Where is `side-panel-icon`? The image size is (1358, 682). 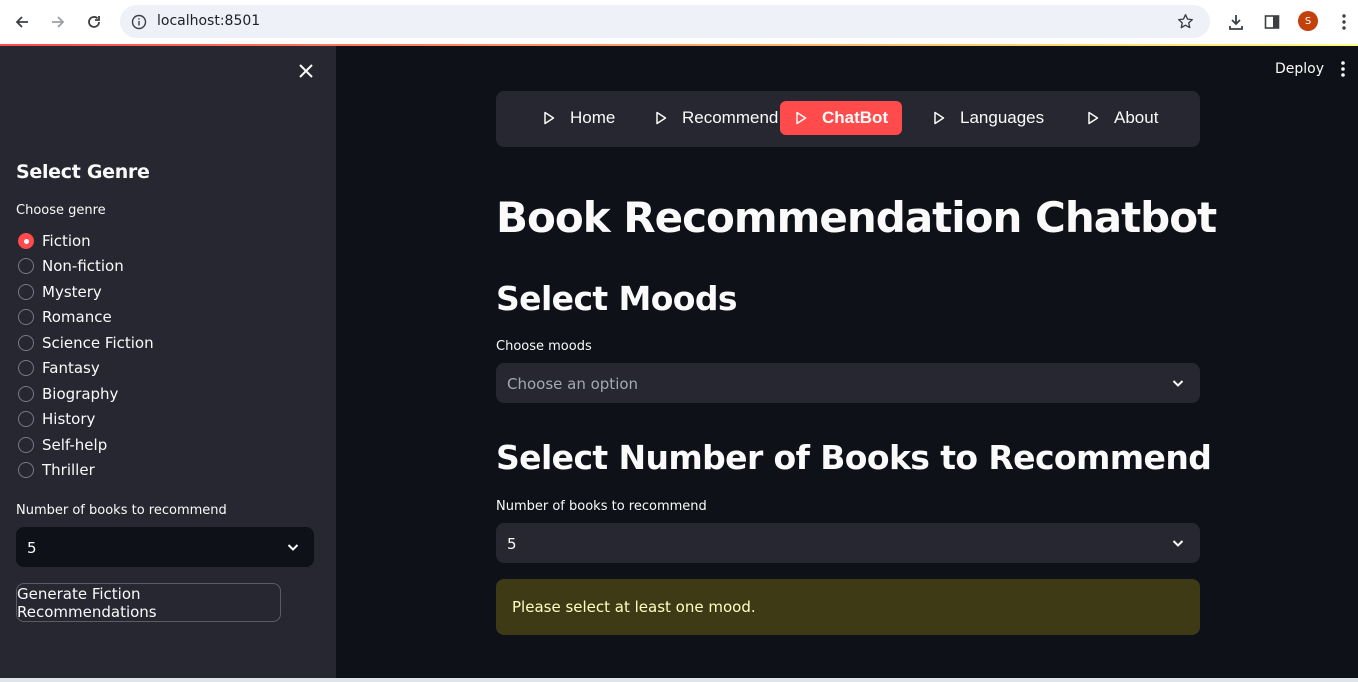
side-panel-icon is located at coordinates (1272, 22).